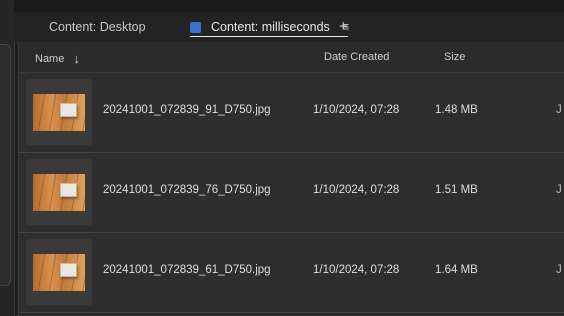  I want to click on column-header: Name ↓ Date Created Size, so click(291, 57).